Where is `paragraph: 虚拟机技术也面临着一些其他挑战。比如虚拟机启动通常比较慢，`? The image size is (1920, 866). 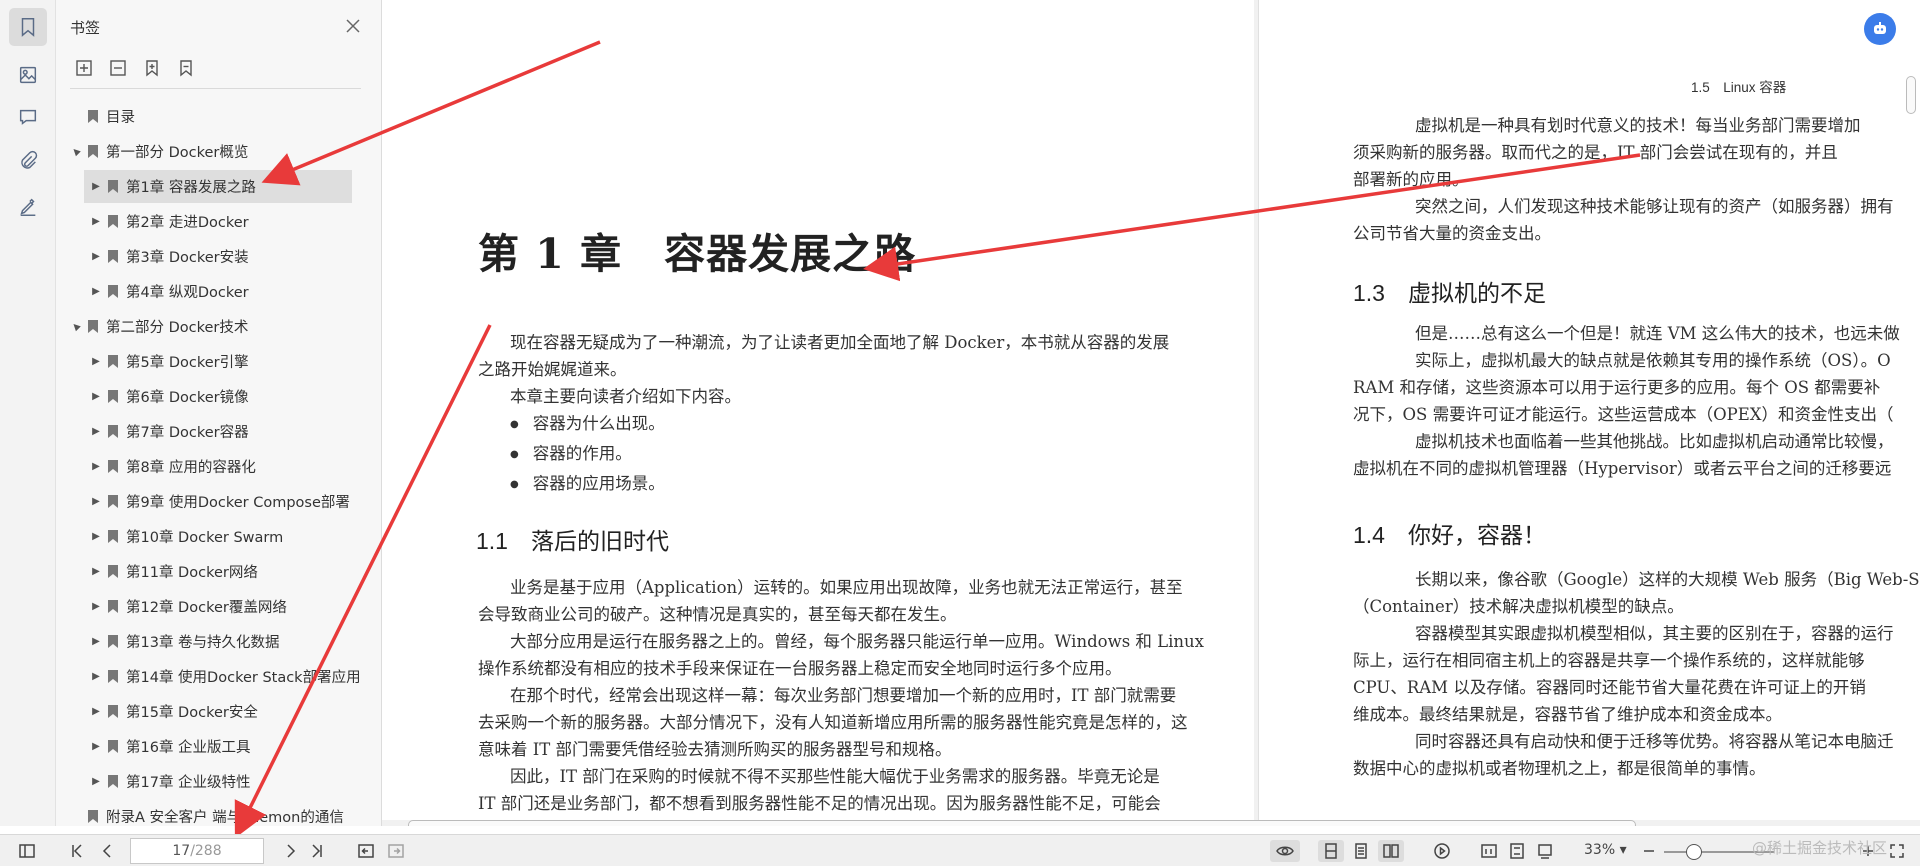
paragraph: 虚拟机技术也面临着一些其他挑战。比如虚拟机启动通常比较慢， is located at coordinates (1654, 441).